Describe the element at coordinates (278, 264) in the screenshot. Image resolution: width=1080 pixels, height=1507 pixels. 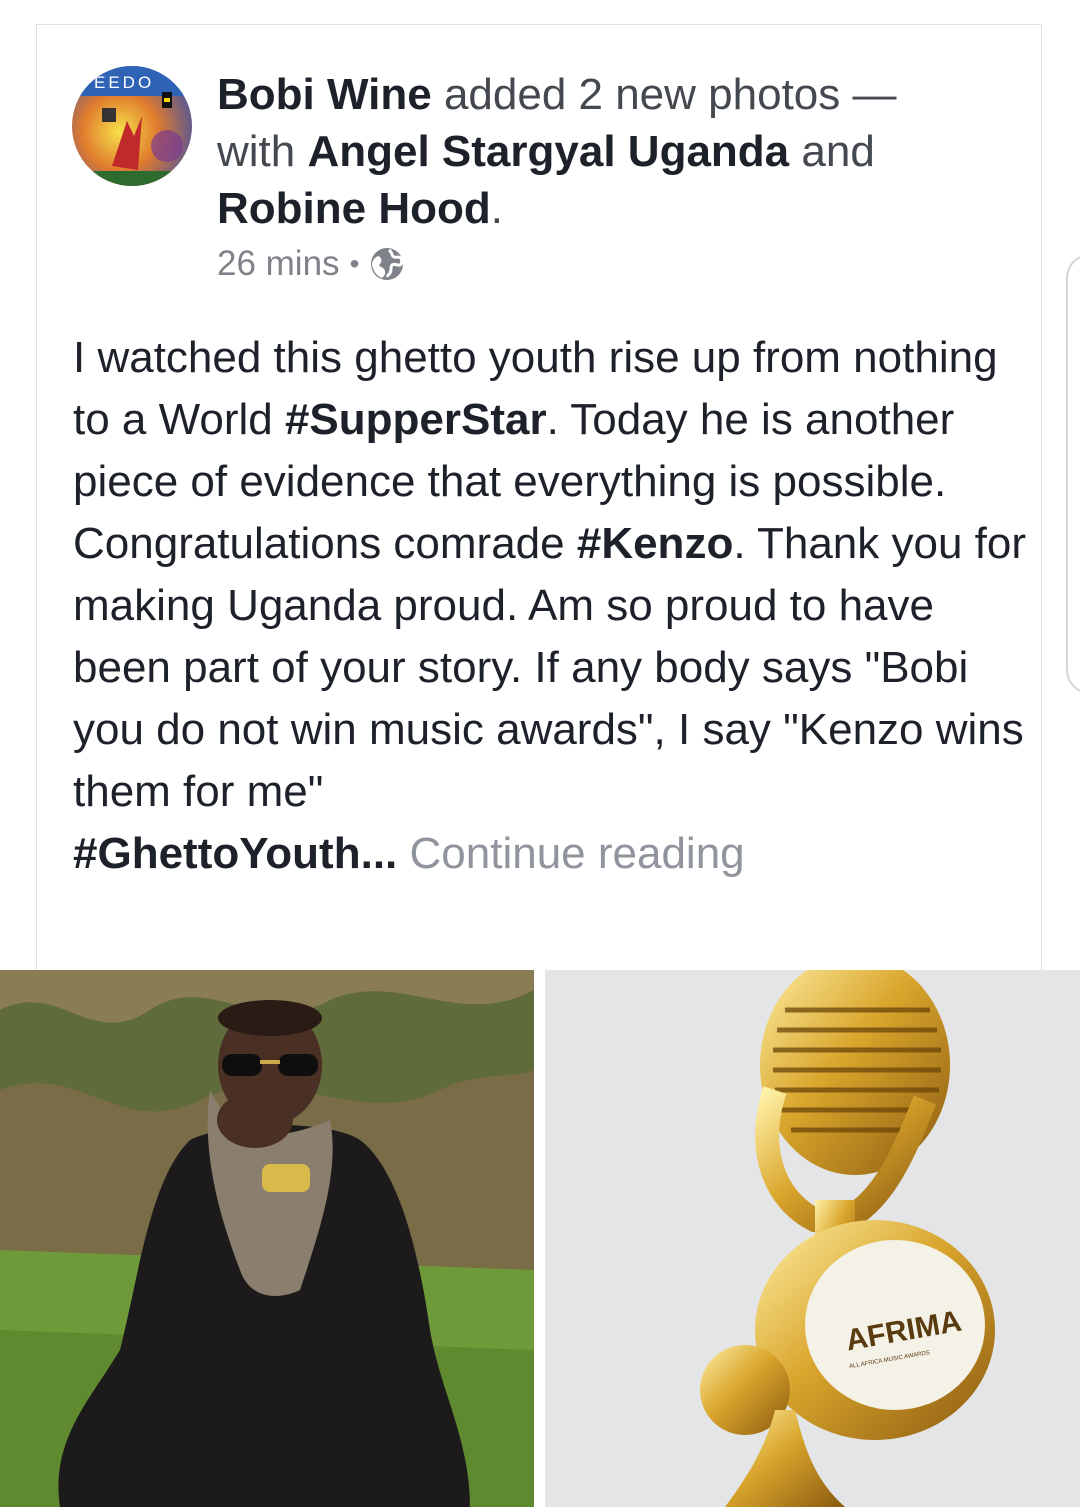
I see `post-time: 26 mins` at that location.